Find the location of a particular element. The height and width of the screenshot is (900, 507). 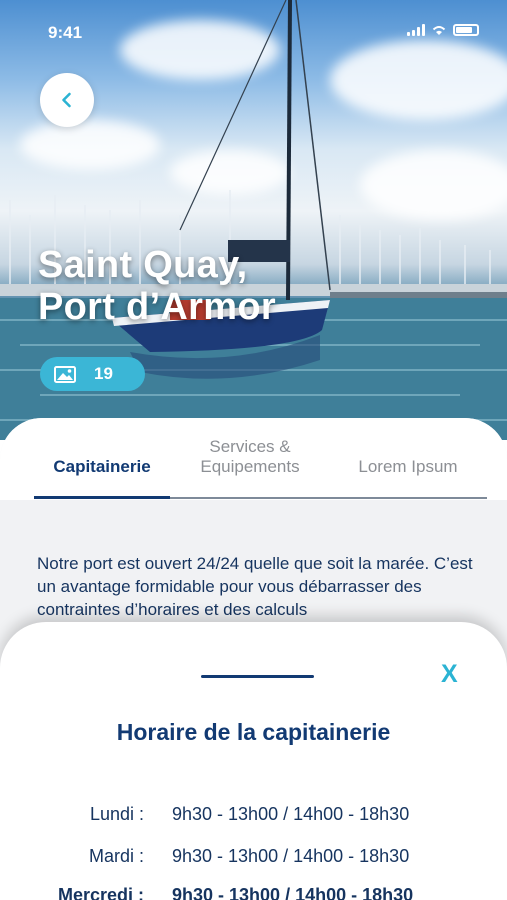

status-icons is located at coordinates (443, 30).